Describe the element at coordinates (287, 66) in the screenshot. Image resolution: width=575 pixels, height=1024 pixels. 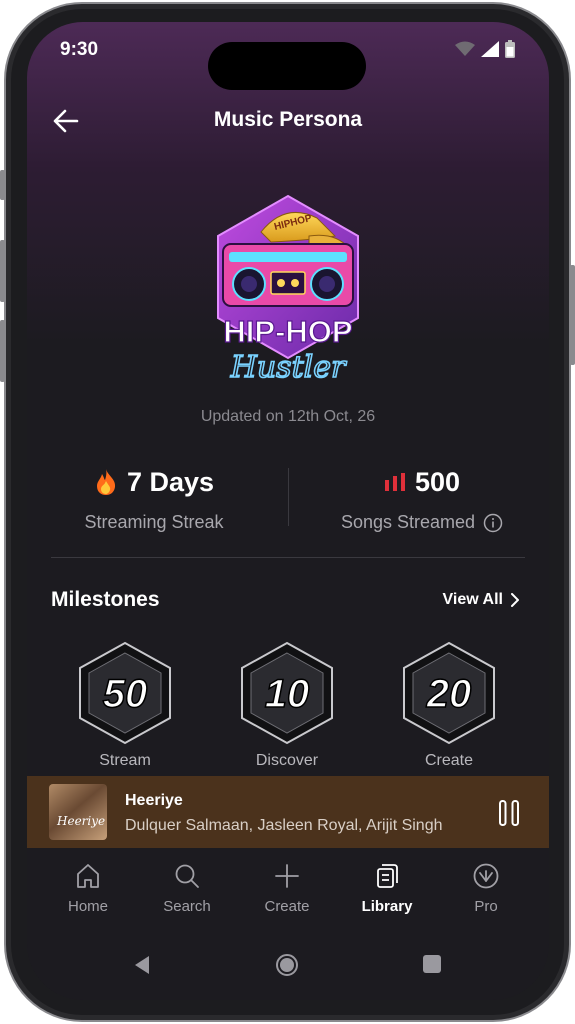
I see `dynamic-island` at that location.